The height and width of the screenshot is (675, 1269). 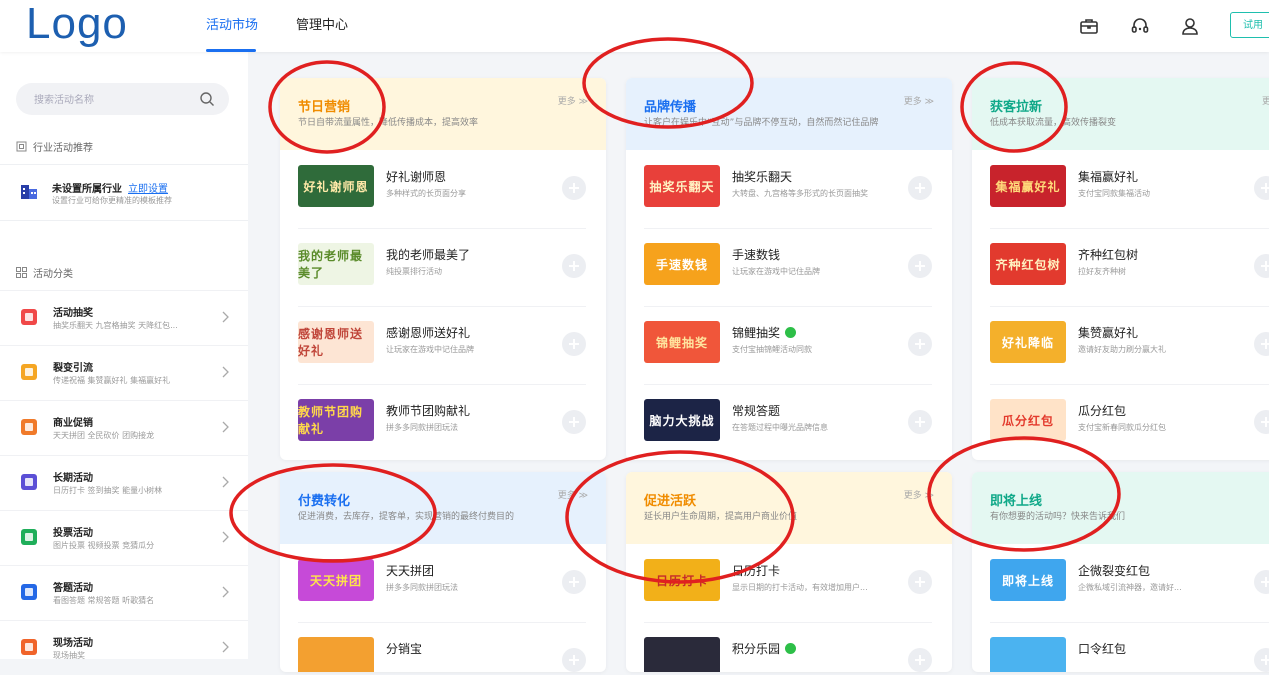 I want to click on thumbnail-text: 瓜分红包, so click(x=1027, y=420).